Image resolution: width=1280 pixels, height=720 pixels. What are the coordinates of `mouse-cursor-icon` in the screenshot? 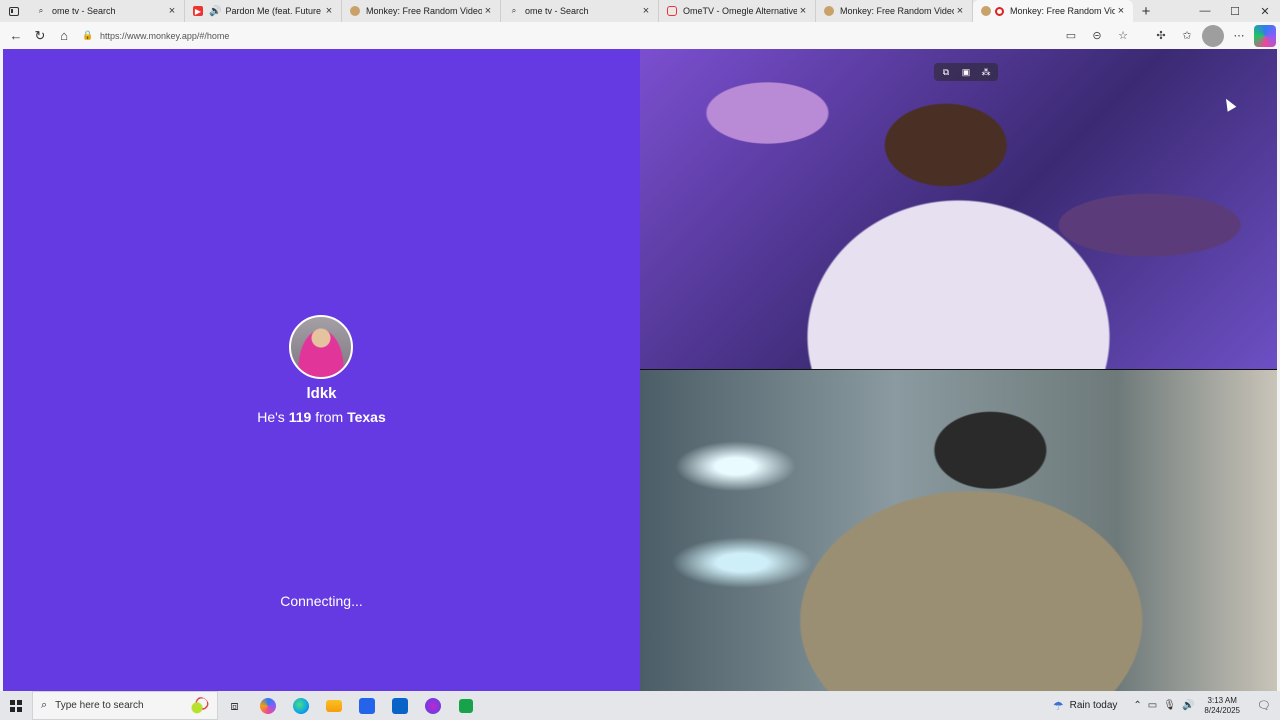 It's located at (1229, 104).